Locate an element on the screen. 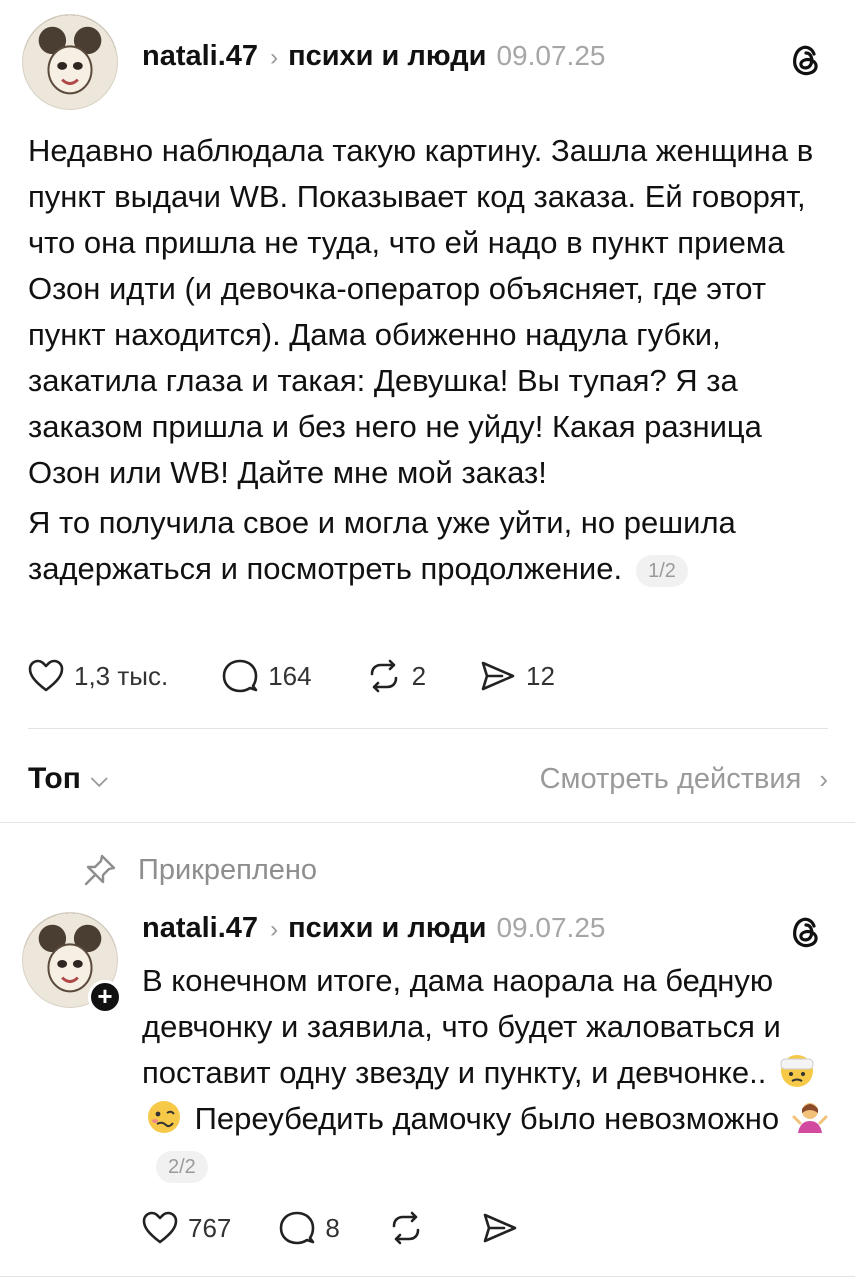  repost-count: 2 is located at coordinates (419, 675).